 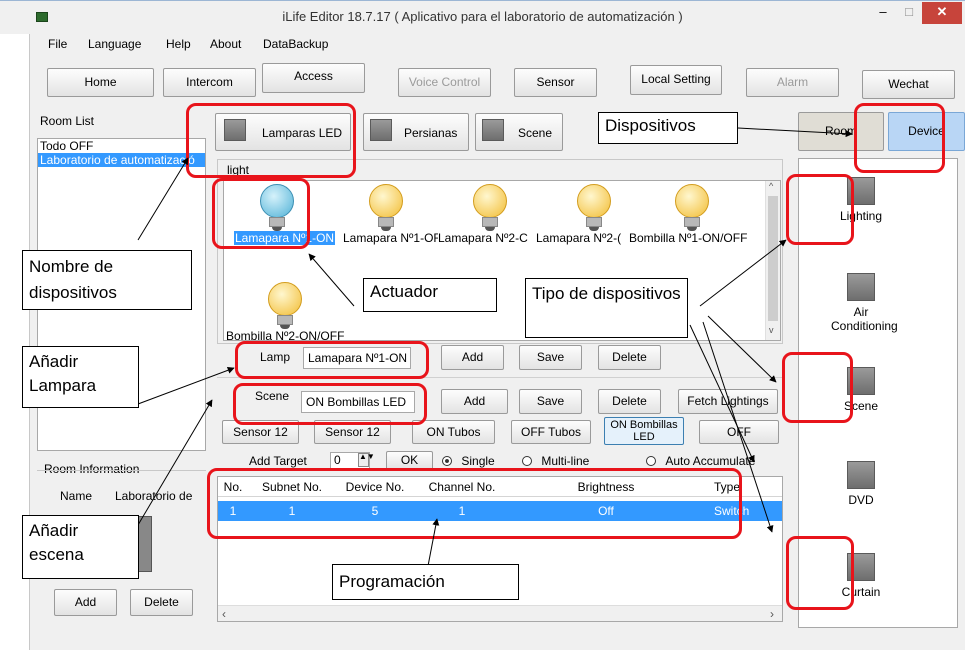 I want to click on callout-dispositivos: Dispositivos, so click(x=668, y=128).